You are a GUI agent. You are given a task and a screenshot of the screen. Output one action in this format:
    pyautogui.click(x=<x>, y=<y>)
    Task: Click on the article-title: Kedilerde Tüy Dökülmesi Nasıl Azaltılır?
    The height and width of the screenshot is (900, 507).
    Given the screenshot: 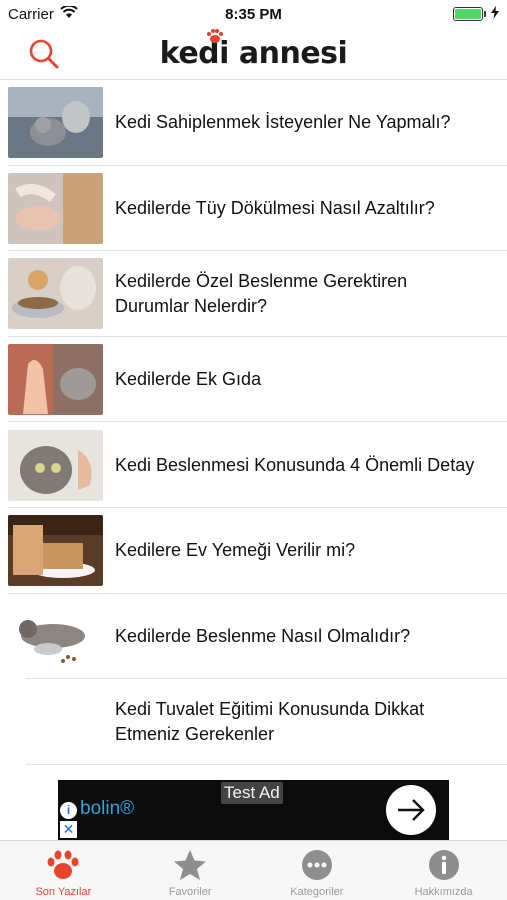 What is the action you would take?
    pyautogui.click(x=275, y=207)
    